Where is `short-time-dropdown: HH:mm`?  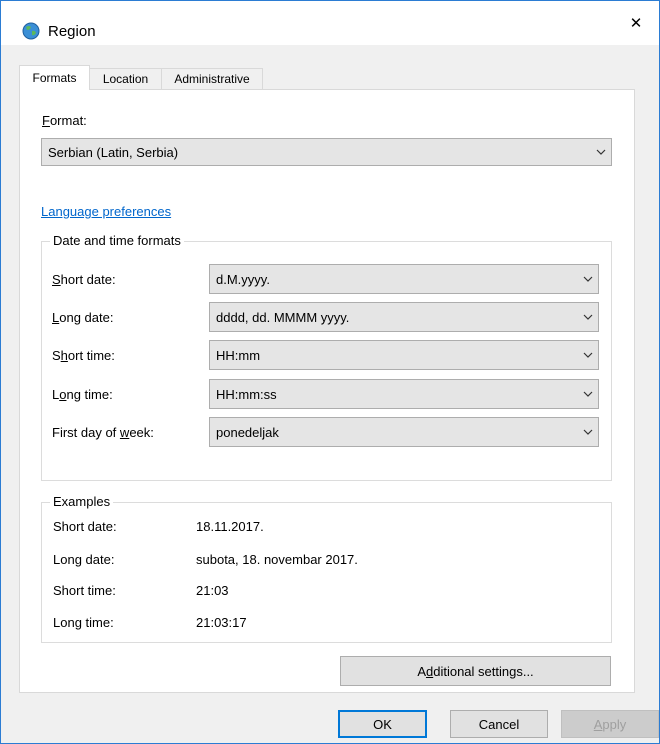
short-time-dropdown: HH:mm is located at coordinates (404, 355).